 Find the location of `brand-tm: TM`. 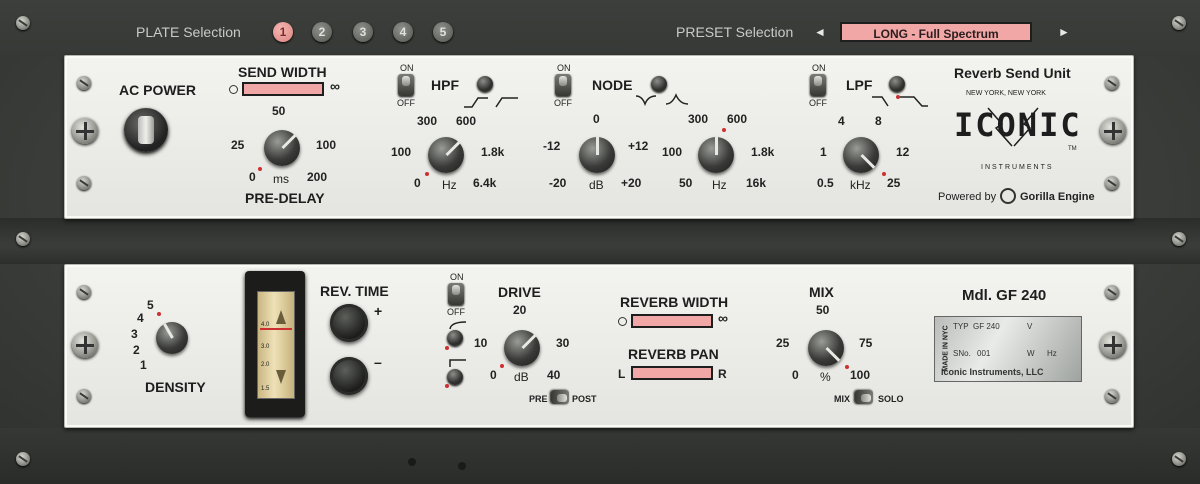

brand-tm: TM is located at coordinates (1072, 149).